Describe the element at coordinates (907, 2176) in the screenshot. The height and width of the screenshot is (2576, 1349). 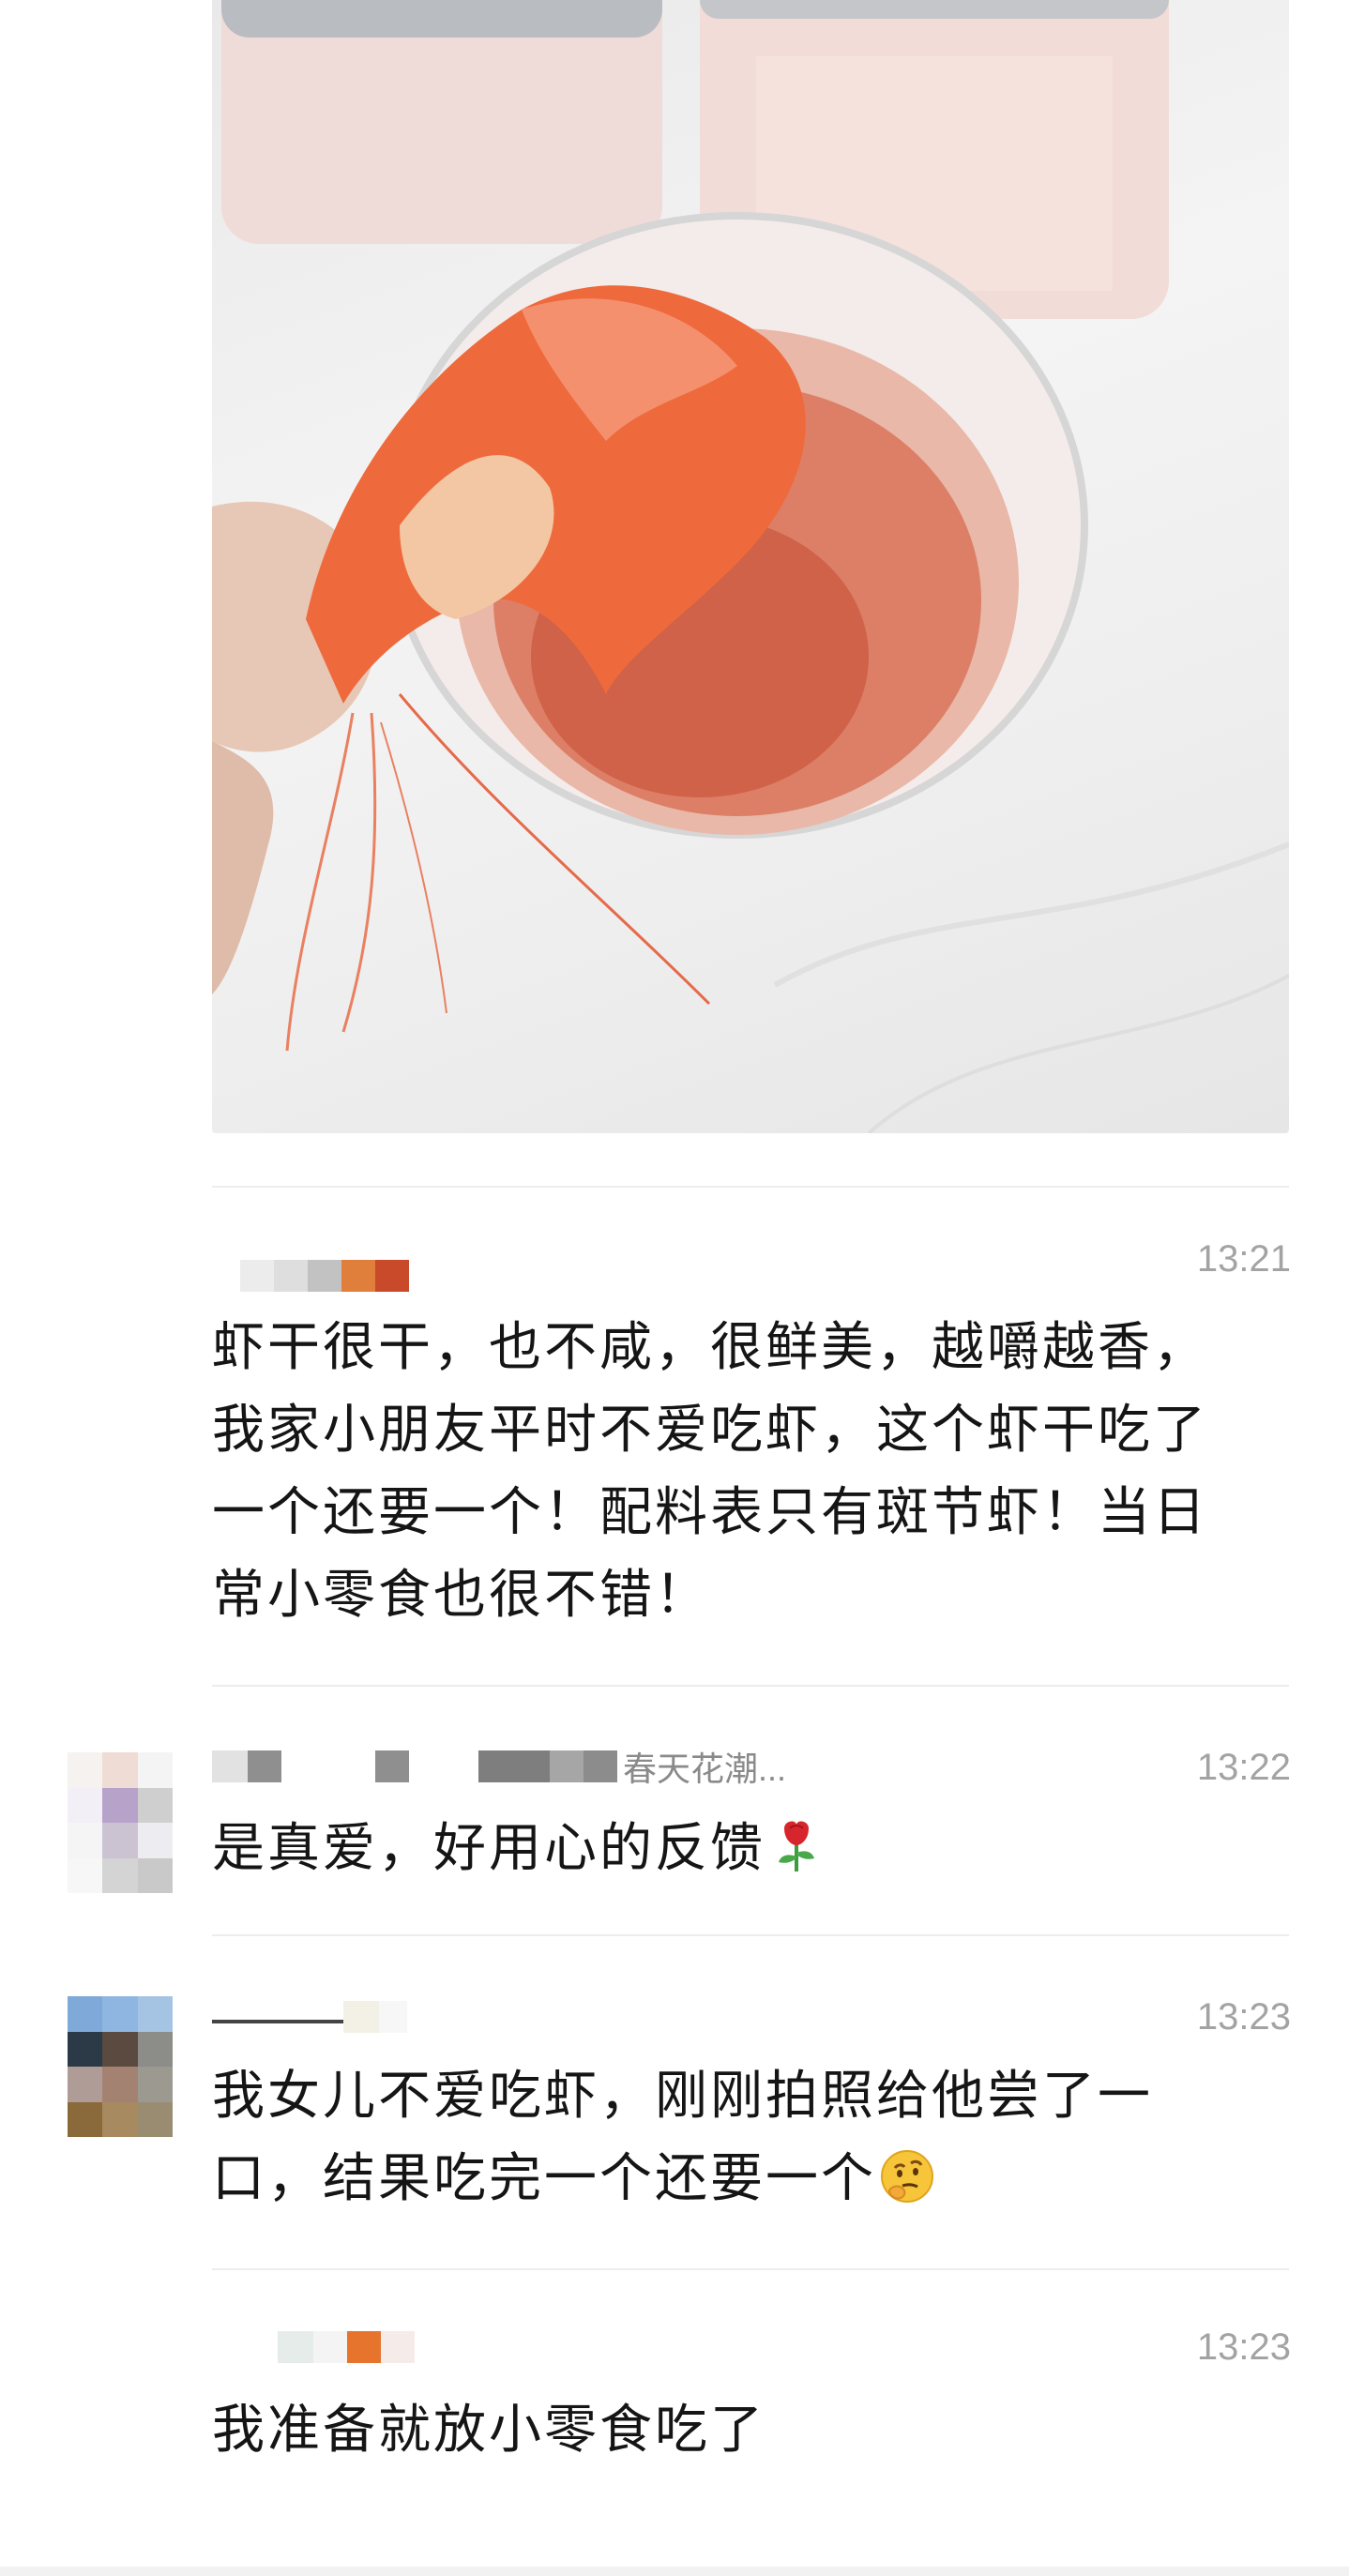
I see `thinking-face-emoji-icon` at that location.